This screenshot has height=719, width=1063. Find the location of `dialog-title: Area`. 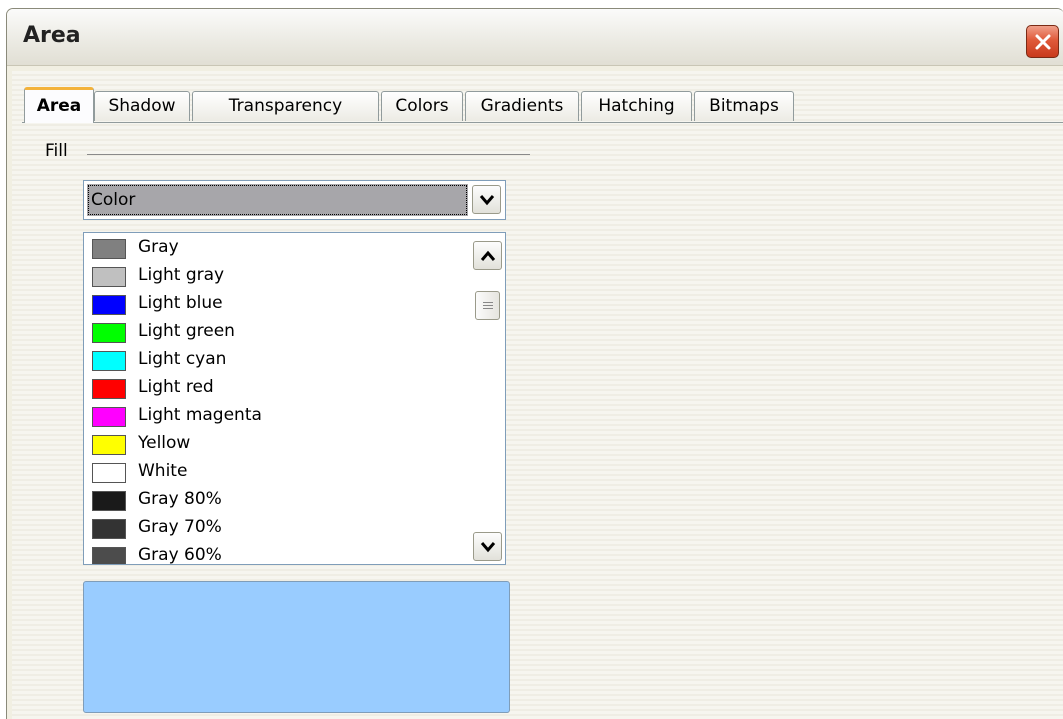

dialog-title: Area is located at coordinates (52, 35).